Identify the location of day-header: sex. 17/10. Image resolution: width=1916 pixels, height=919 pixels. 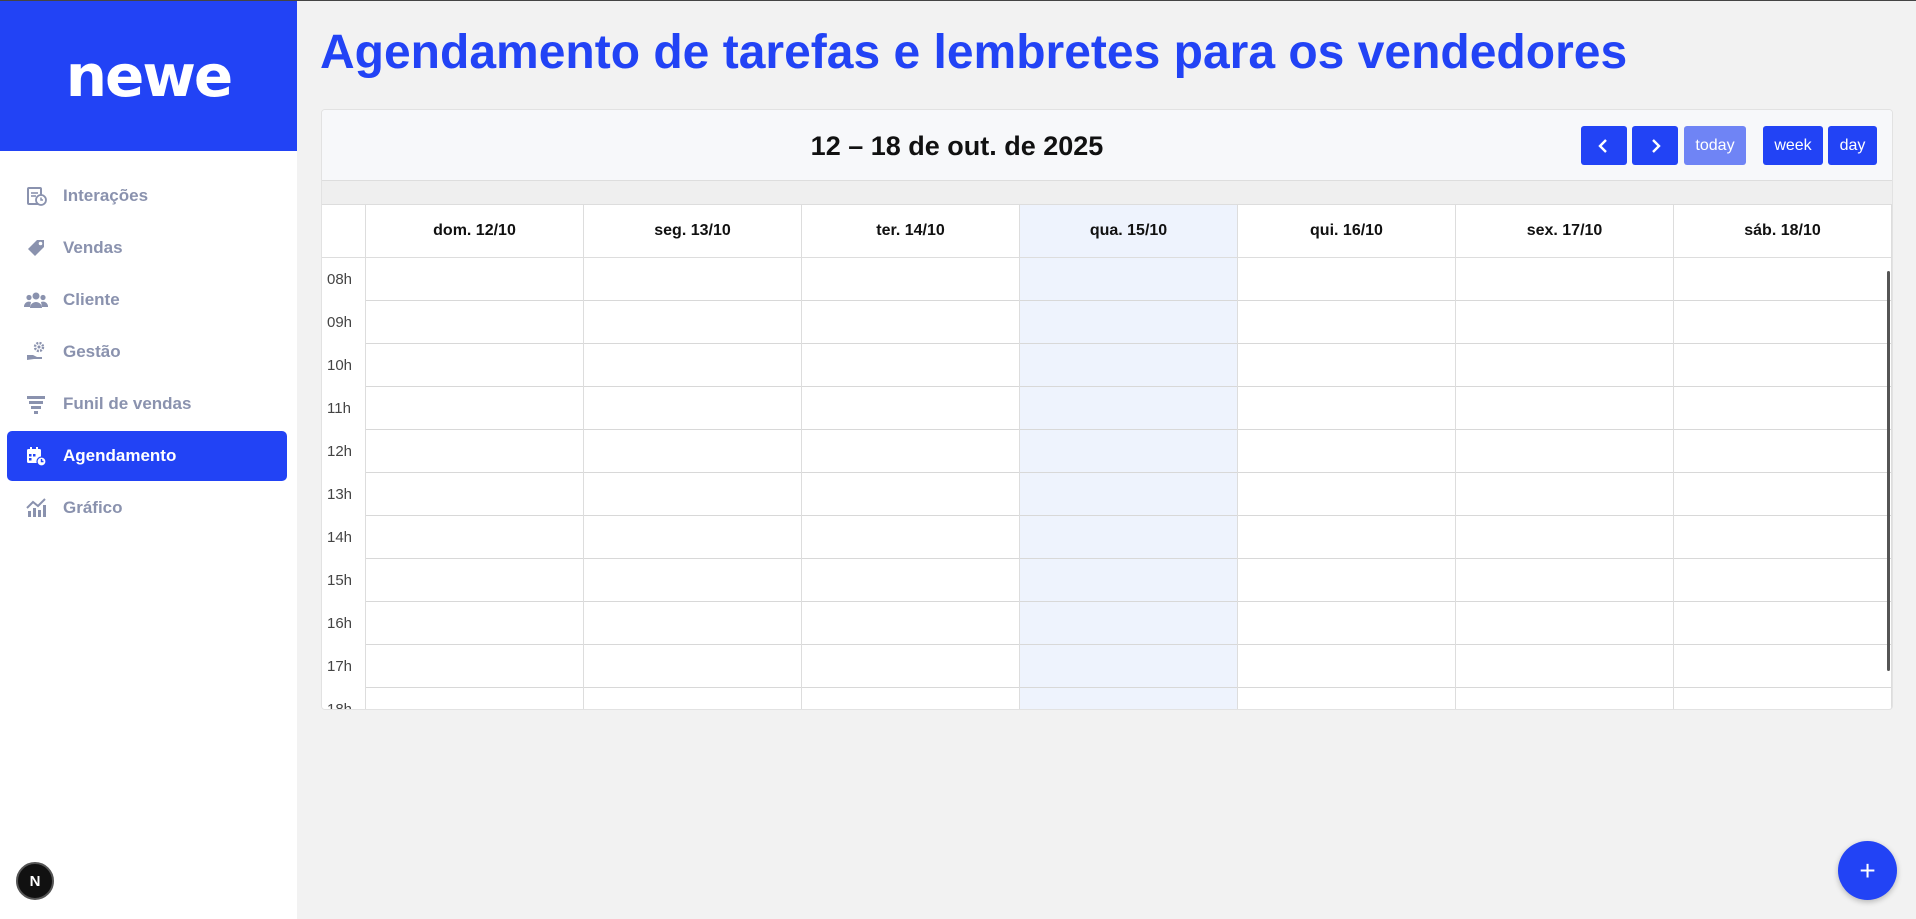
(1565, 231).